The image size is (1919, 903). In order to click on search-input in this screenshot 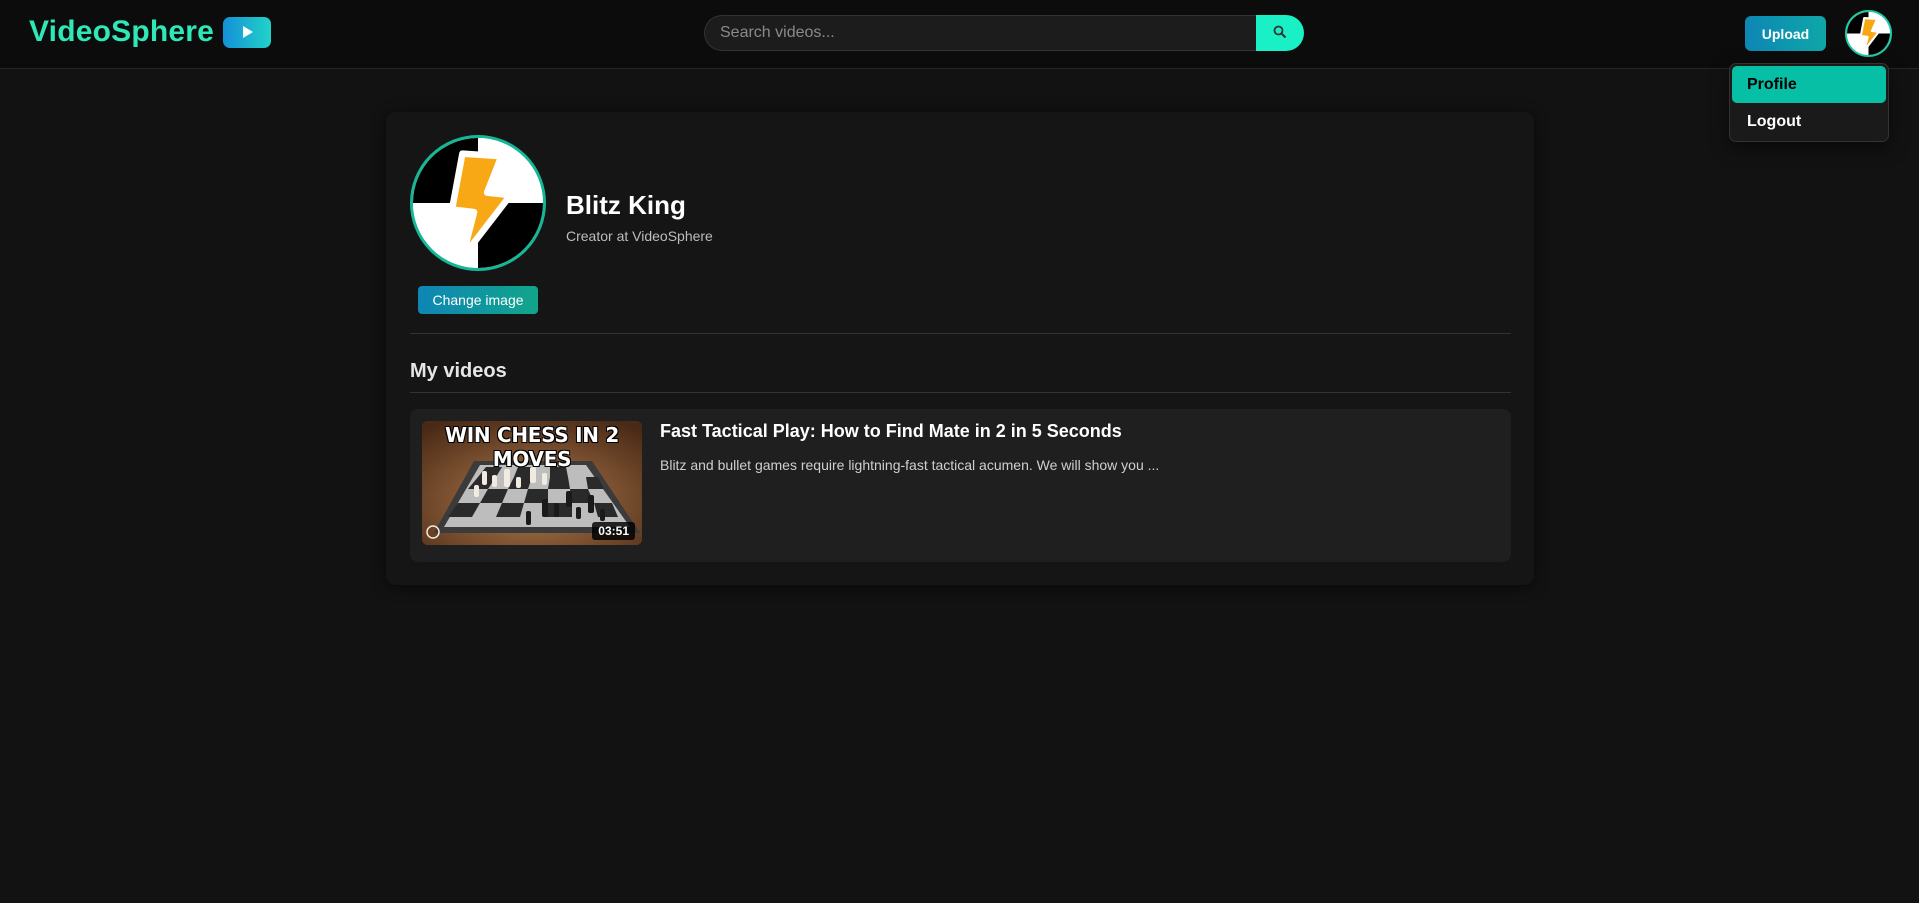, I will do `click(980, 33)`.